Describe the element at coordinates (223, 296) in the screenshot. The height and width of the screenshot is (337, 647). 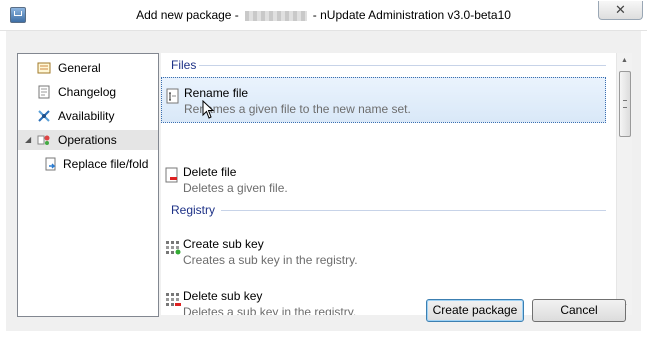
I see `operation-title: Delete sub key` at that location.